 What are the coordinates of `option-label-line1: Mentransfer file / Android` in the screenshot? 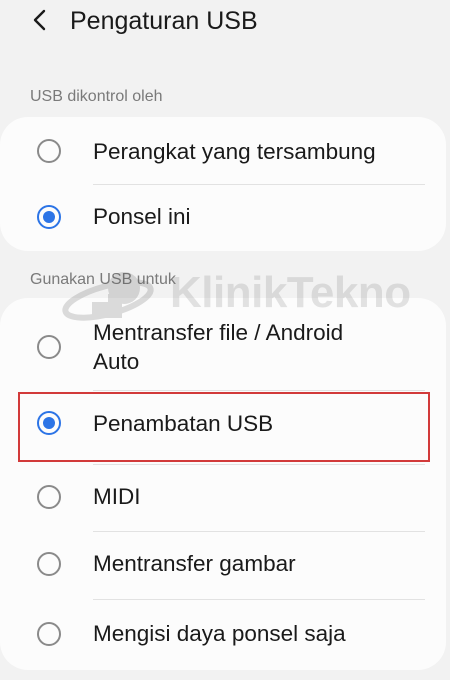 It's located at (218, 332).